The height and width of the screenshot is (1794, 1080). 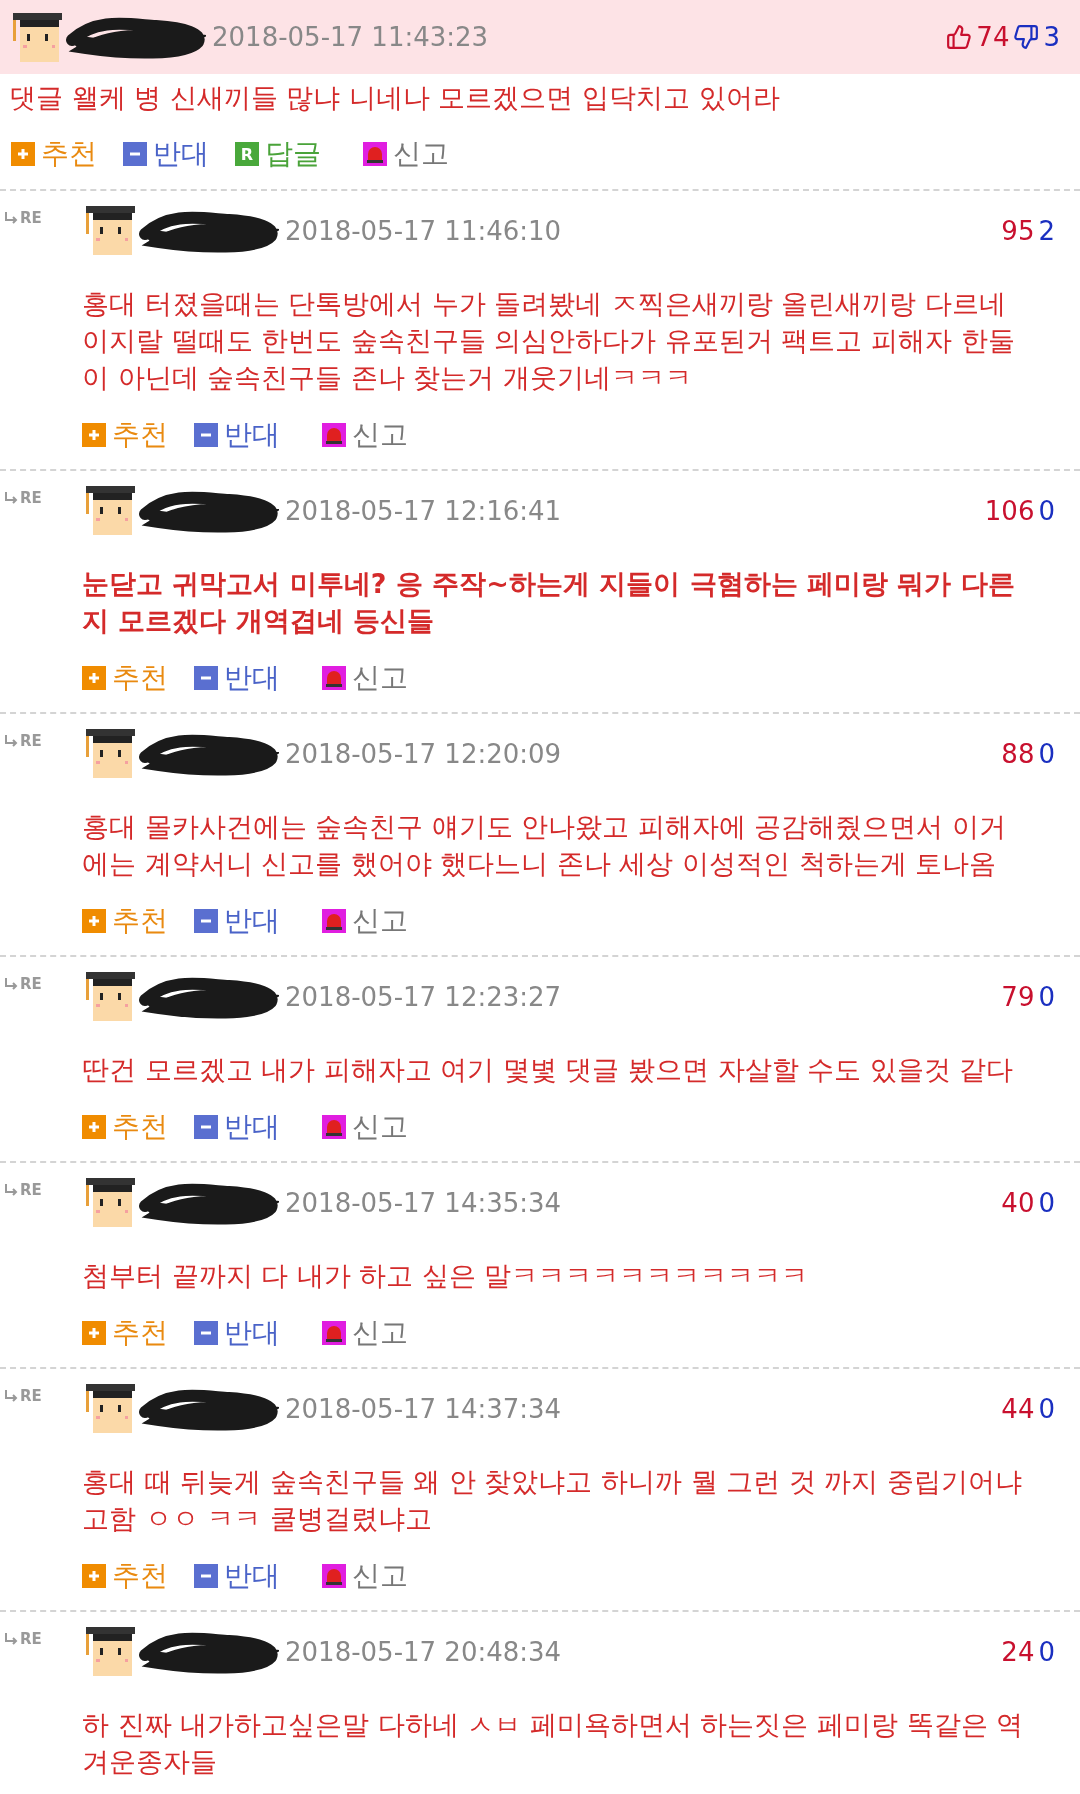 I want to click on upvote-count: 74, so click(x=993, y=37).